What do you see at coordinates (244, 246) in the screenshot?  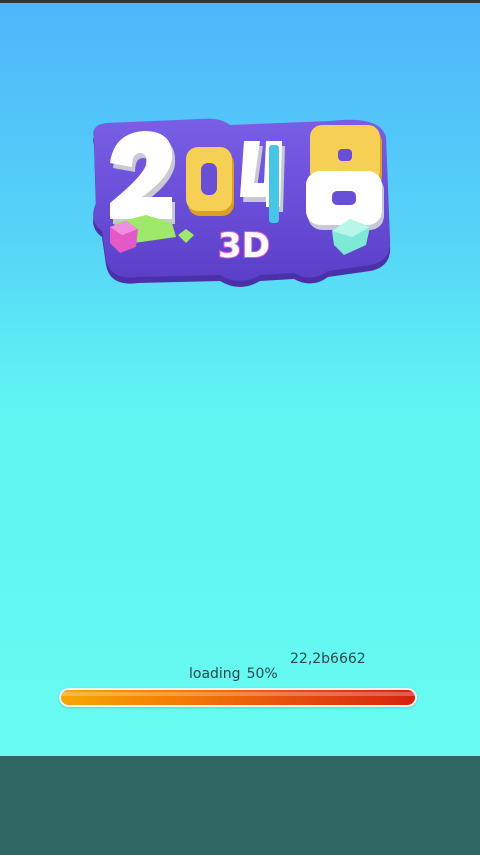 I see `logo-subtitle: 3D` at bounding box center [244, 246].